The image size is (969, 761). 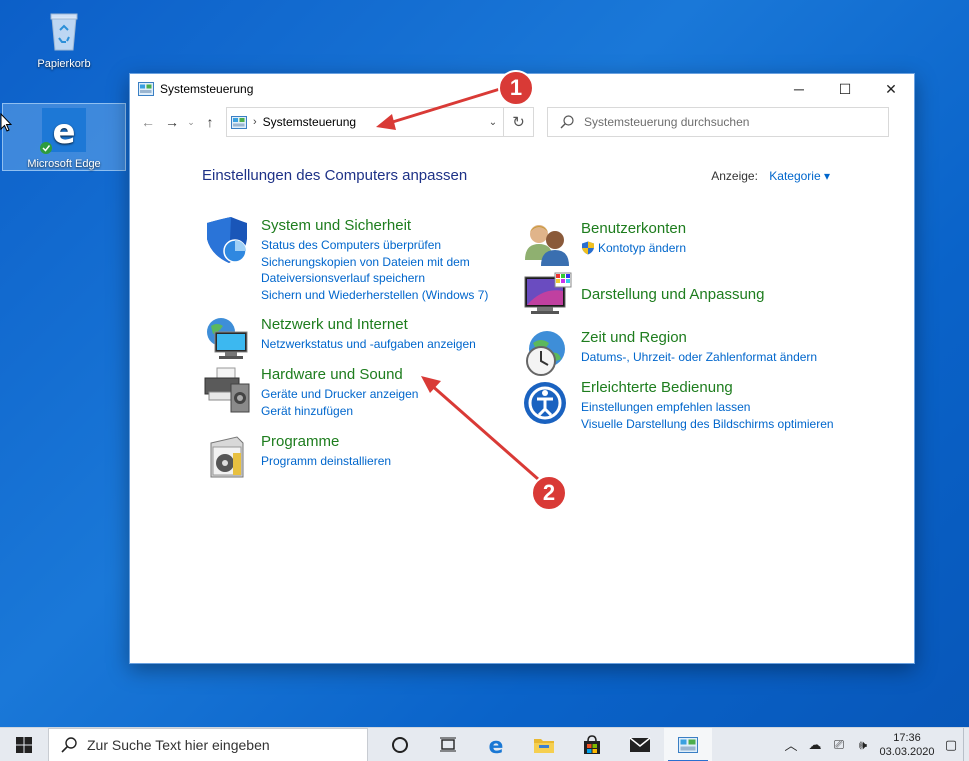 What do you see at coordinates (493, 122) in the screenshot?
I see `address-dropdown-icon: ⌄` at bounding box center [493, 122].